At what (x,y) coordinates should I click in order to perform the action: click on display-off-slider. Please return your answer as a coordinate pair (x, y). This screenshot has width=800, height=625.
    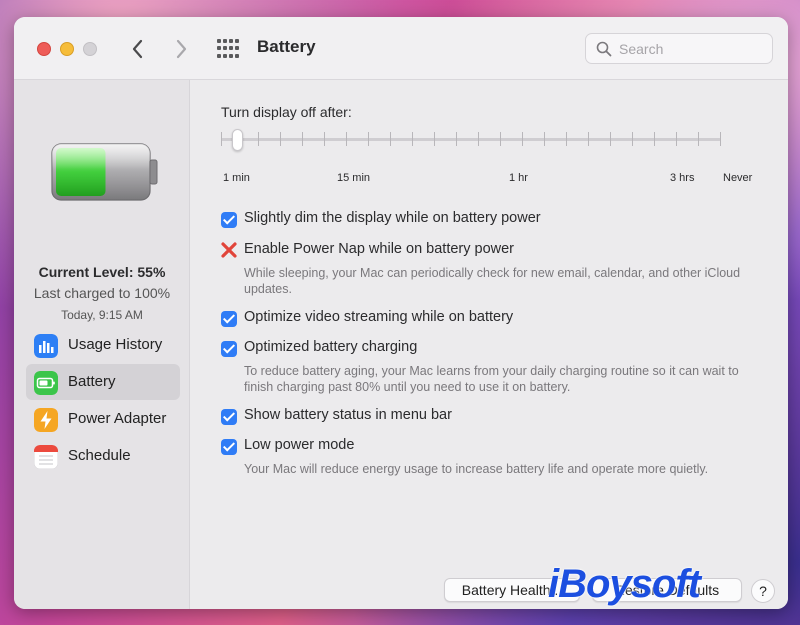
    Looking at the image, I should click on (471, 139).